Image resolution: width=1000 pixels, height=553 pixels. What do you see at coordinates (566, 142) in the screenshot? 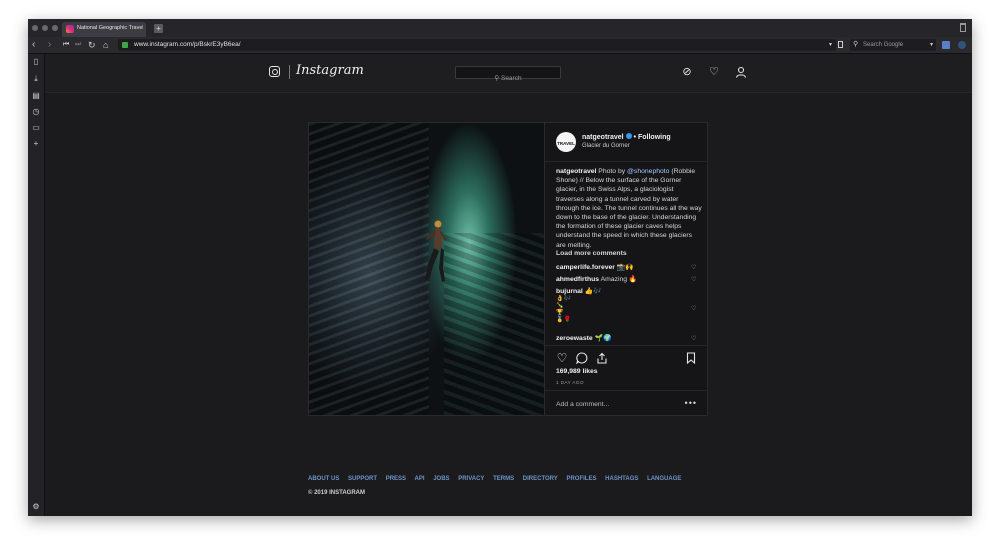
I see `avatar: TRAVEL` at bounding box center [566, 142].